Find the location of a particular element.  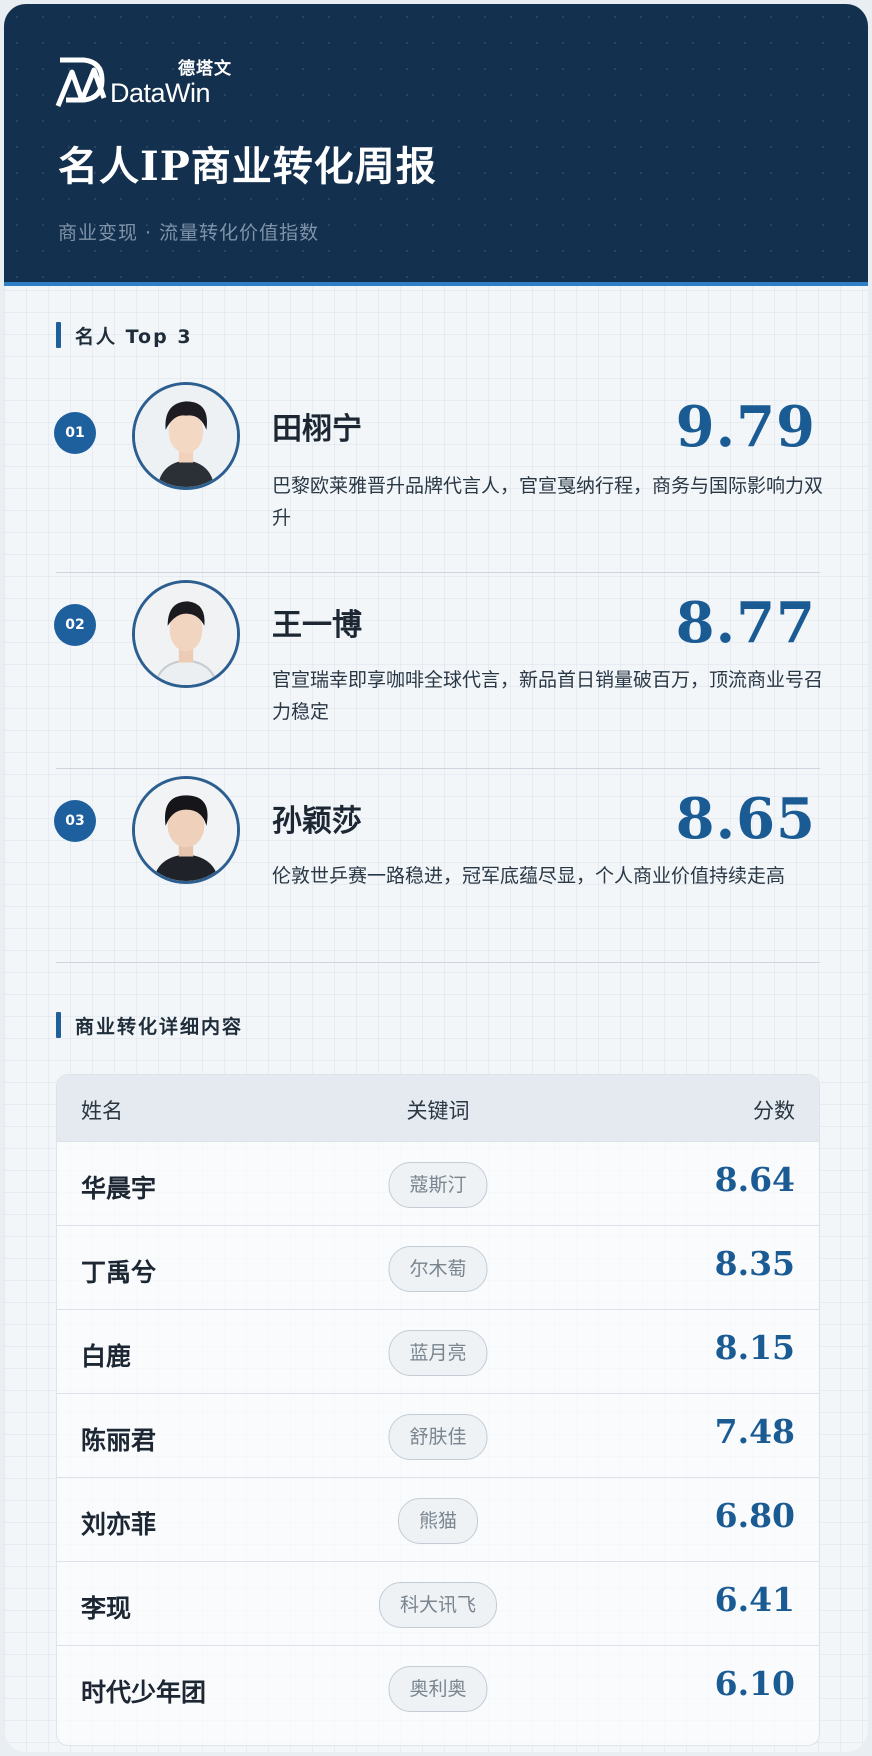

row-name: 华晨宇 is located at coordinates (119, 1188).